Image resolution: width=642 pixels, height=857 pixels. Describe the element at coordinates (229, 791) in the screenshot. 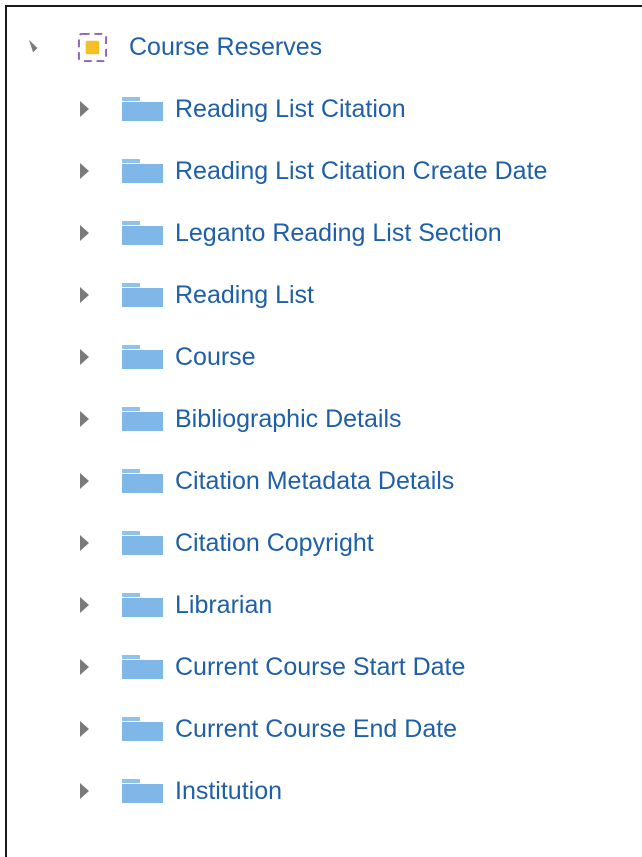

I see `tree-node-label: Institution` at that location.